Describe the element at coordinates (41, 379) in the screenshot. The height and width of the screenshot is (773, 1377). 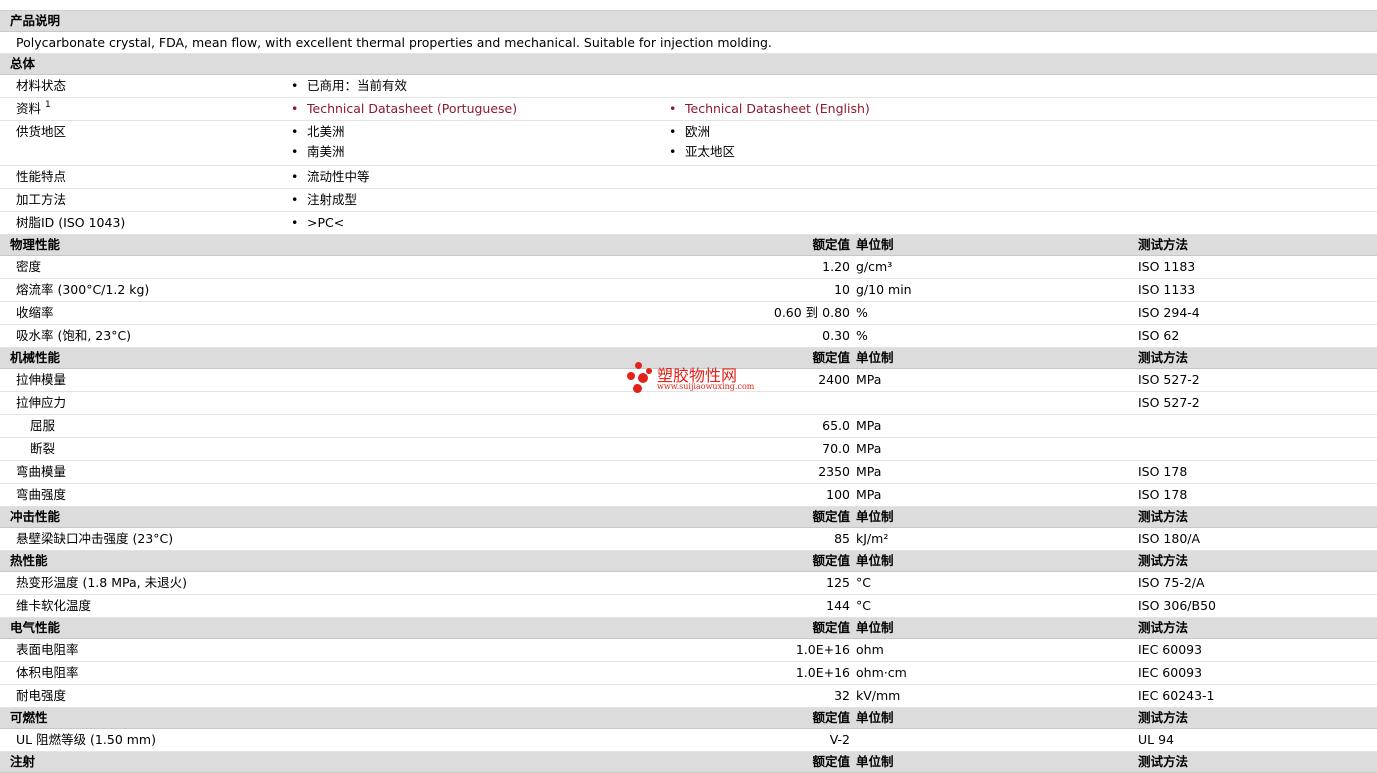
I see `property-label: 拉伸模量` at that location.